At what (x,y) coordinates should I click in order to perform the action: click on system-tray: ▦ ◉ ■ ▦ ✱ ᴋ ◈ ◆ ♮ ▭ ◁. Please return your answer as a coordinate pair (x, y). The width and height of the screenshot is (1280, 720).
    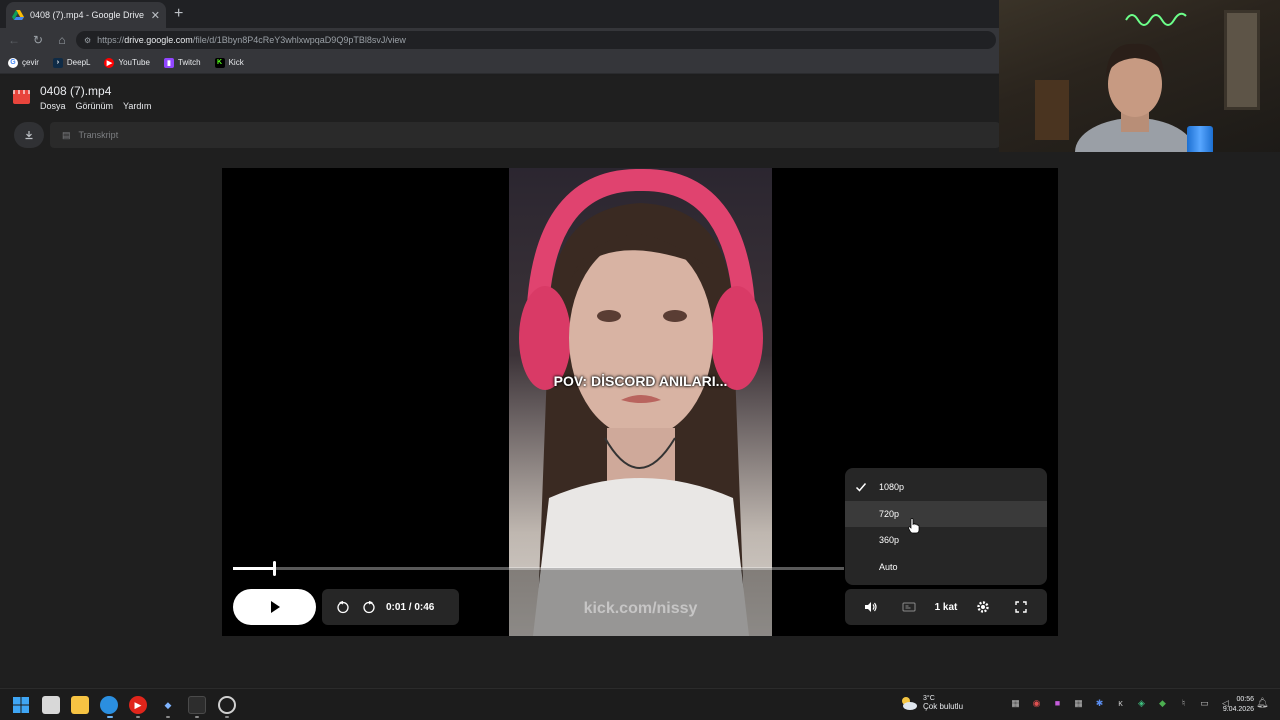
    Looking at the image, I should click on (1120, 703).